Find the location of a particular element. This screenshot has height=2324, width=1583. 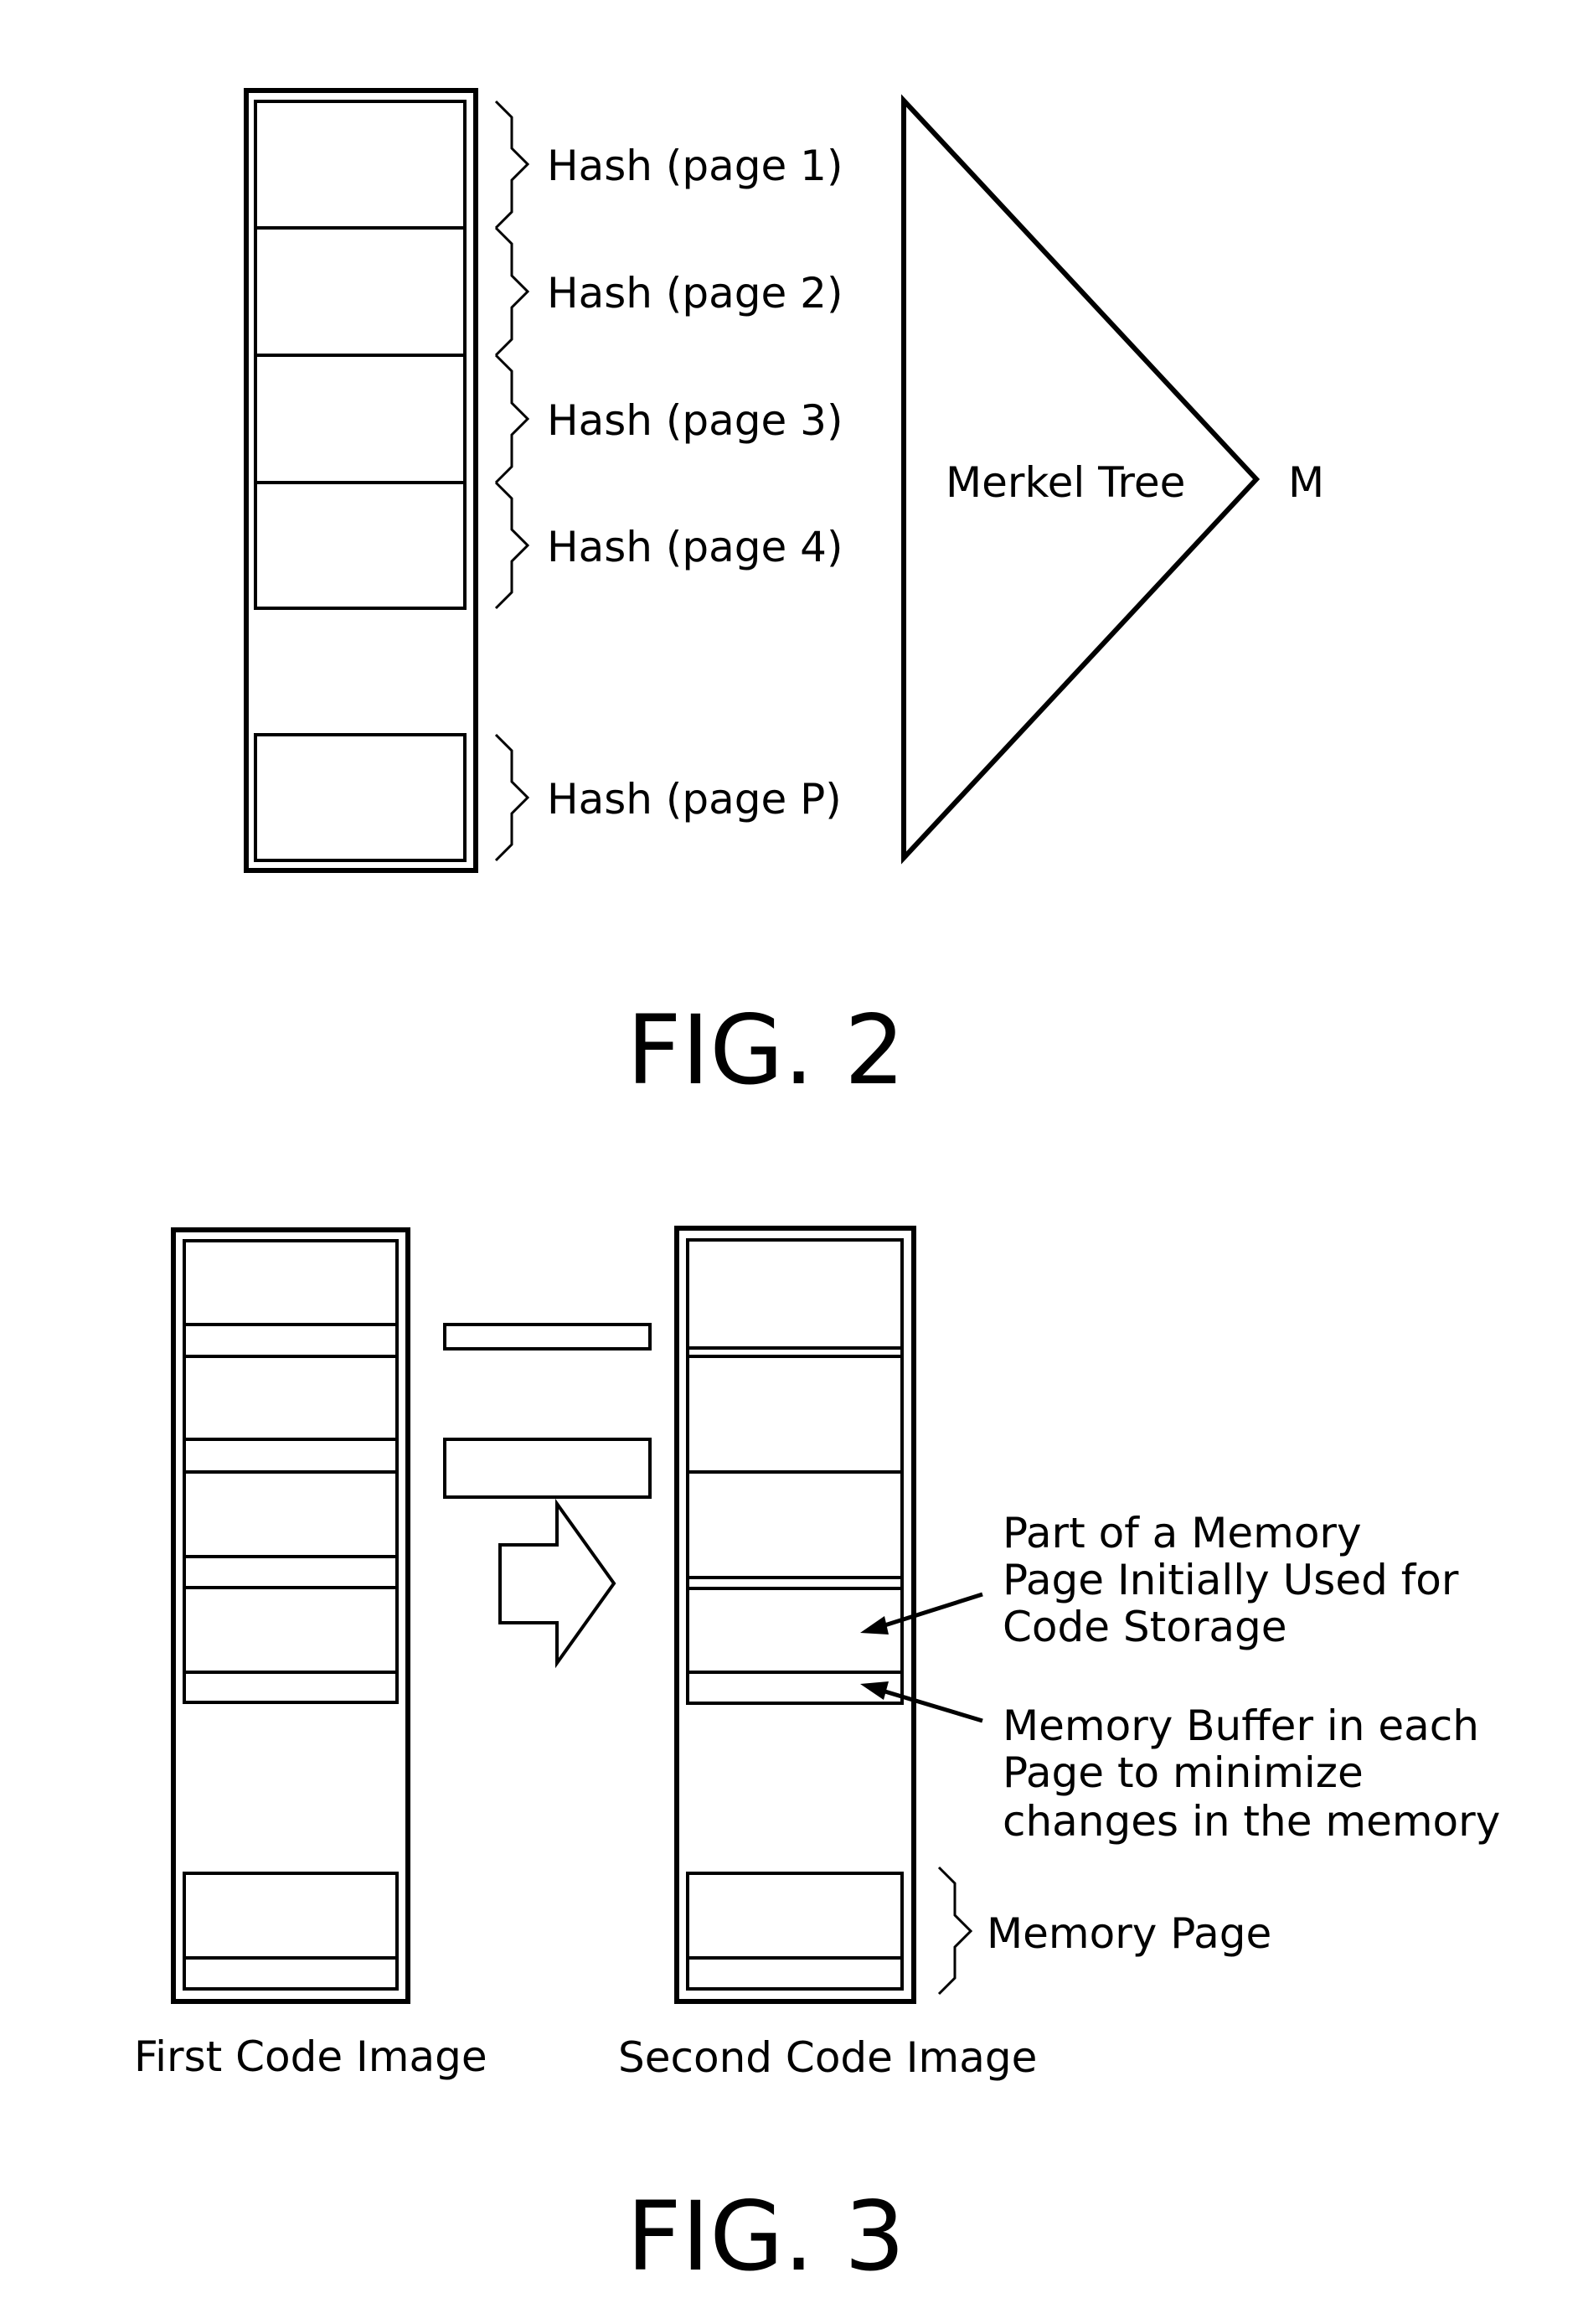

second-image-page-last-code is located at coordinates (795, 1916).